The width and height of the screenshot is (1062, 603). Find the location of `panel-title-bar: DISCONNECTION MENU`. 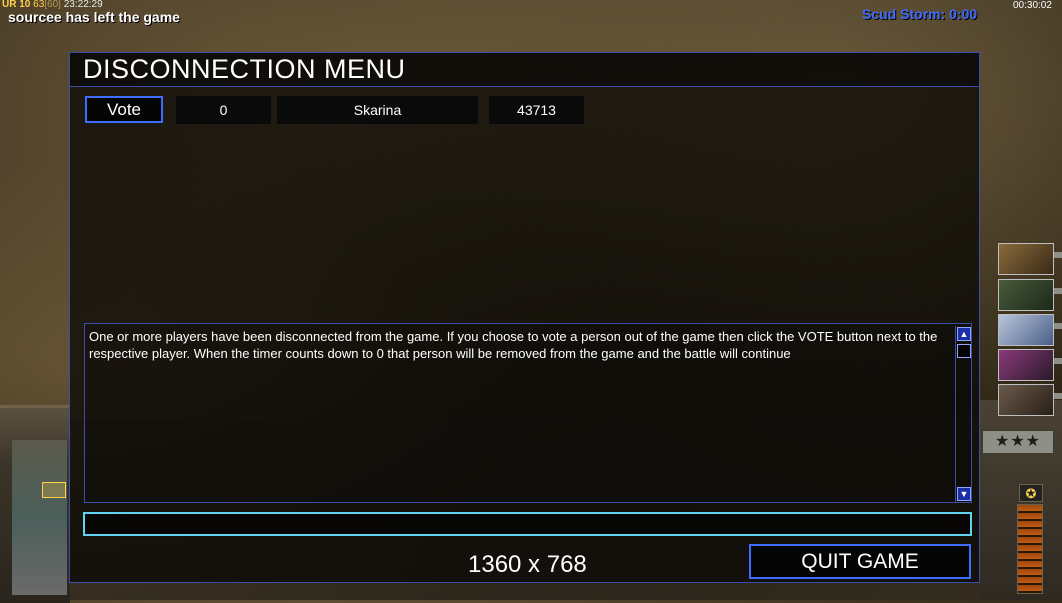

panel-title-bar: DISCONNECTION MENU is located at coordinates (524, 70).